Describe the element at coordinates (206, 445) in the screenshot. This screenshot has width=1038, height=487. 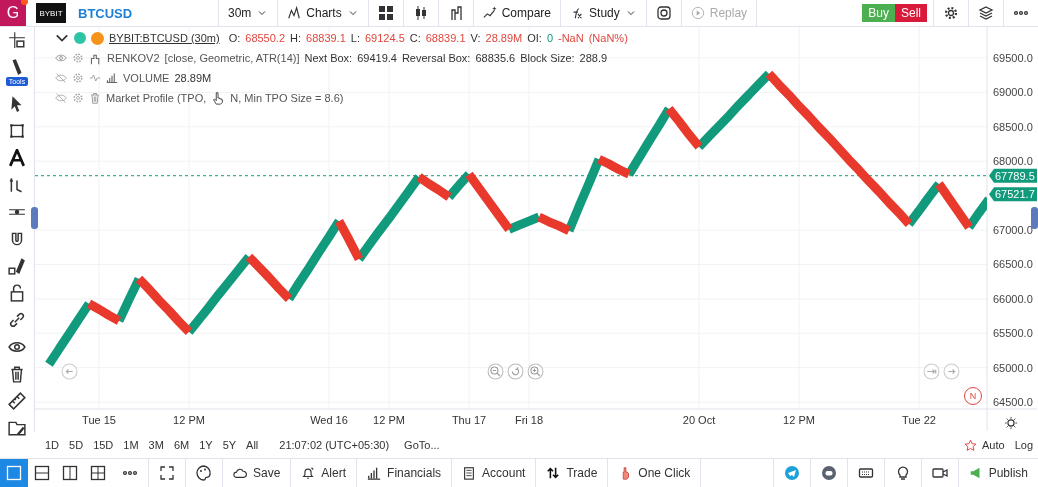
I see `range-button: 1Y` at that location.